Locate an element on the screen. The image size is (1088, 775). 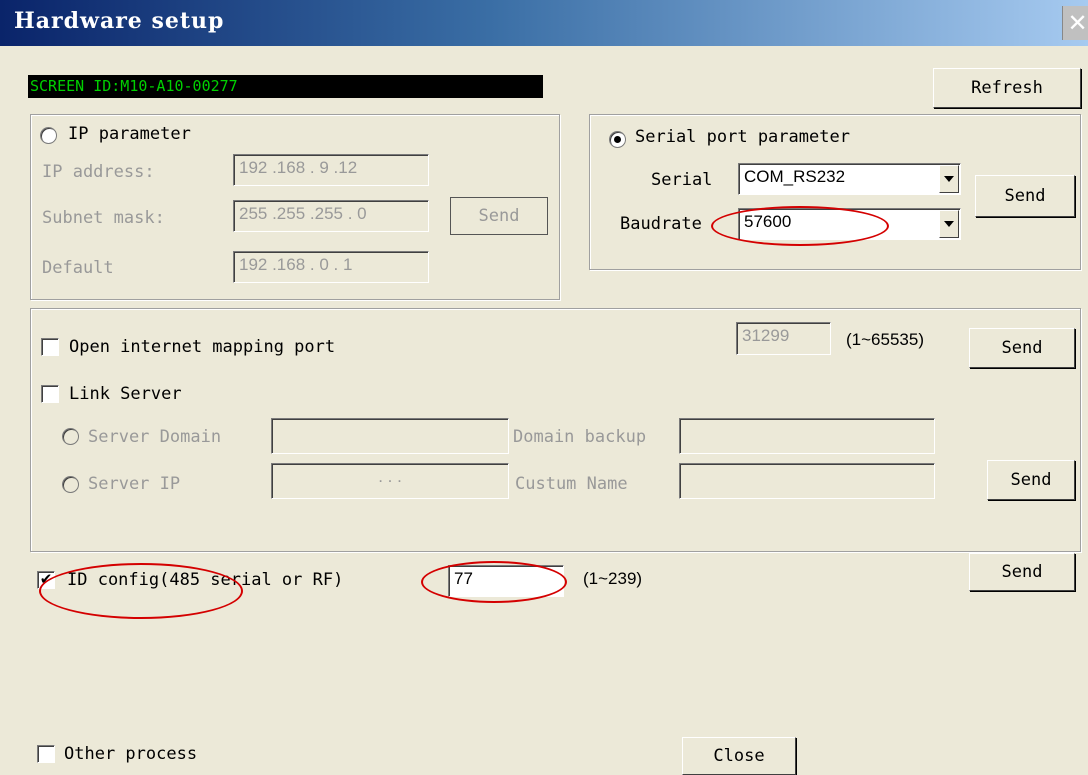
server-ip-field: . . . is located at coordinates (390, 481).